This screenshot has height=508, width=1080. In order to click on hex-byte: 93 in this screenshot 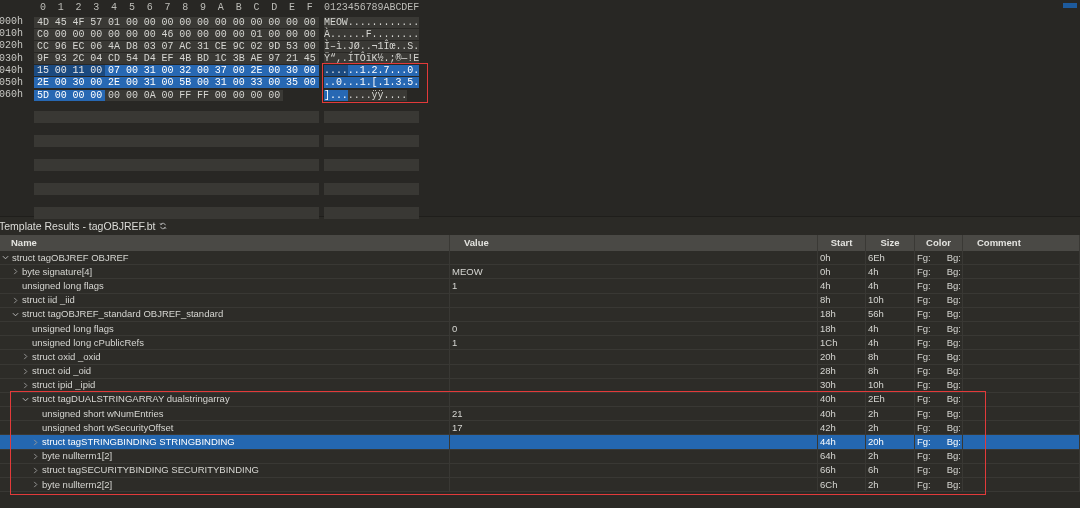, I will do `click(60, 59)`.